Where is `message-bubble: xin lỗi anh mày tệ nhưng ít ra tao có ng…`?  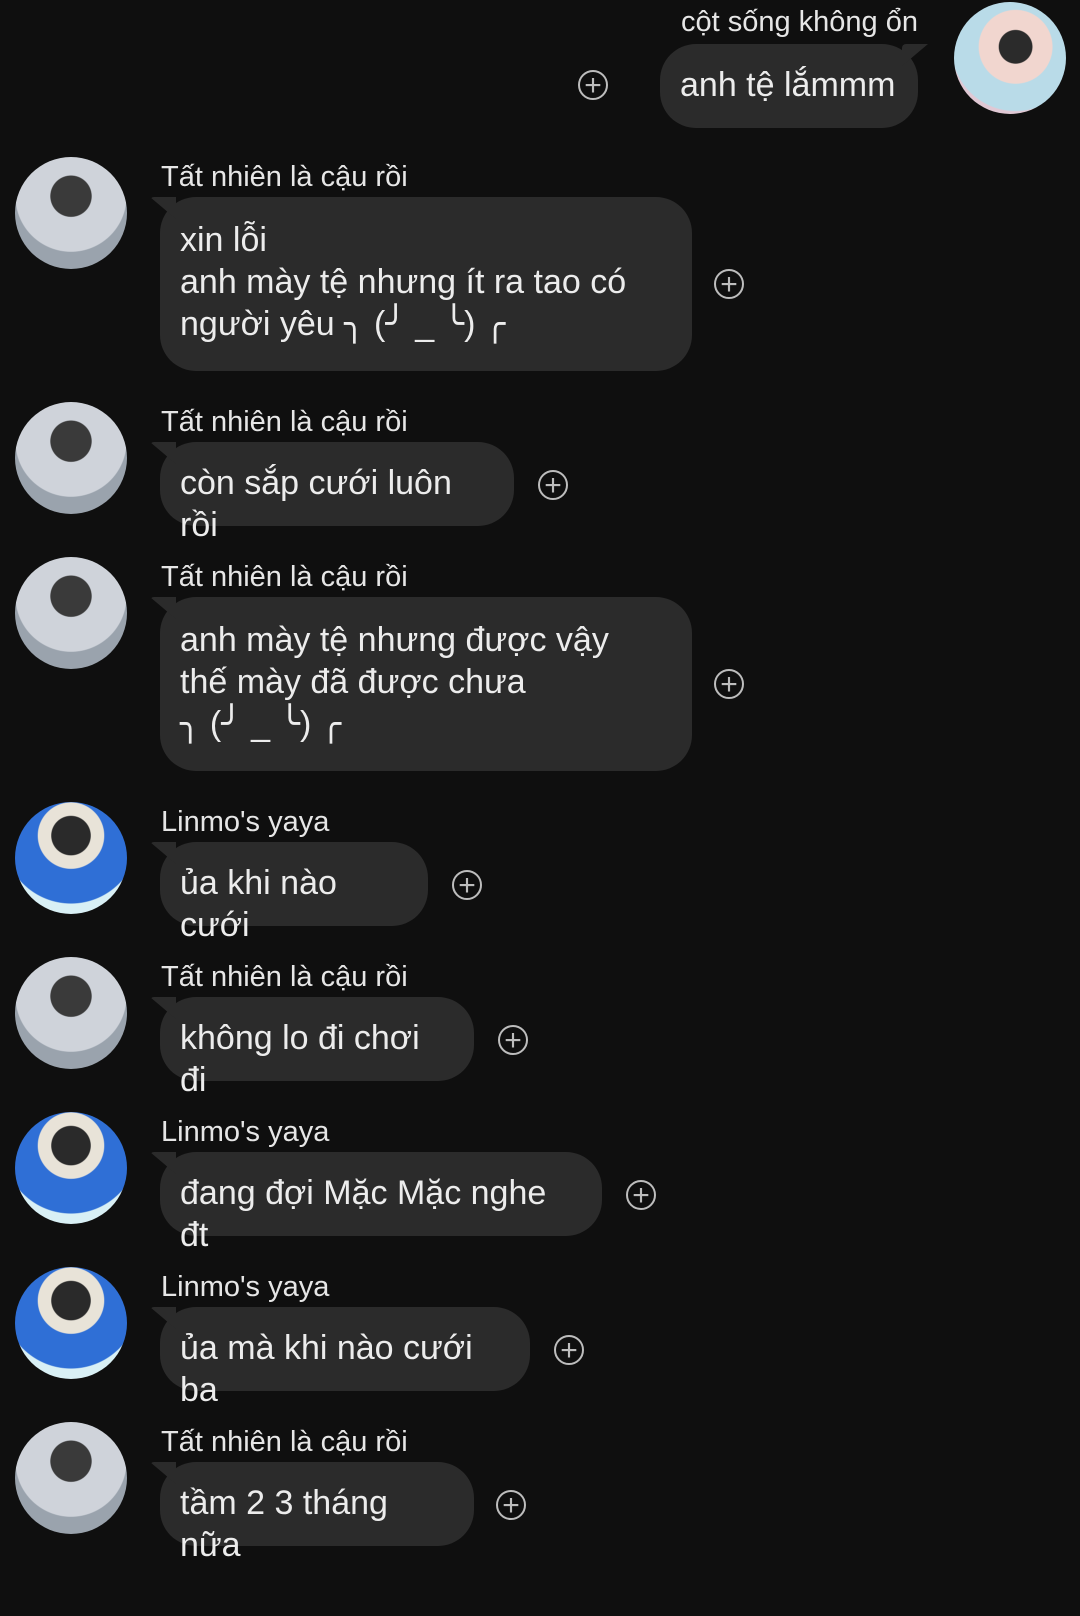
message-bubble: xin lỗi anh mày tệ nhưng ít ra tao có ng… is located at coordinates (426, 284).